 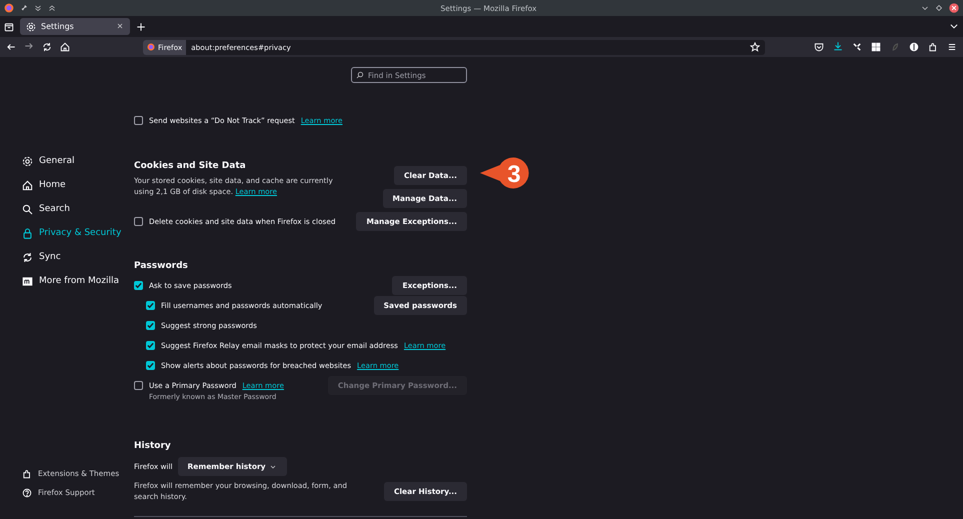 What do you see at coordinates (78, 257) in the screenshot?
I see `sidebar-item: Sync` at bounding box center [78, 257].